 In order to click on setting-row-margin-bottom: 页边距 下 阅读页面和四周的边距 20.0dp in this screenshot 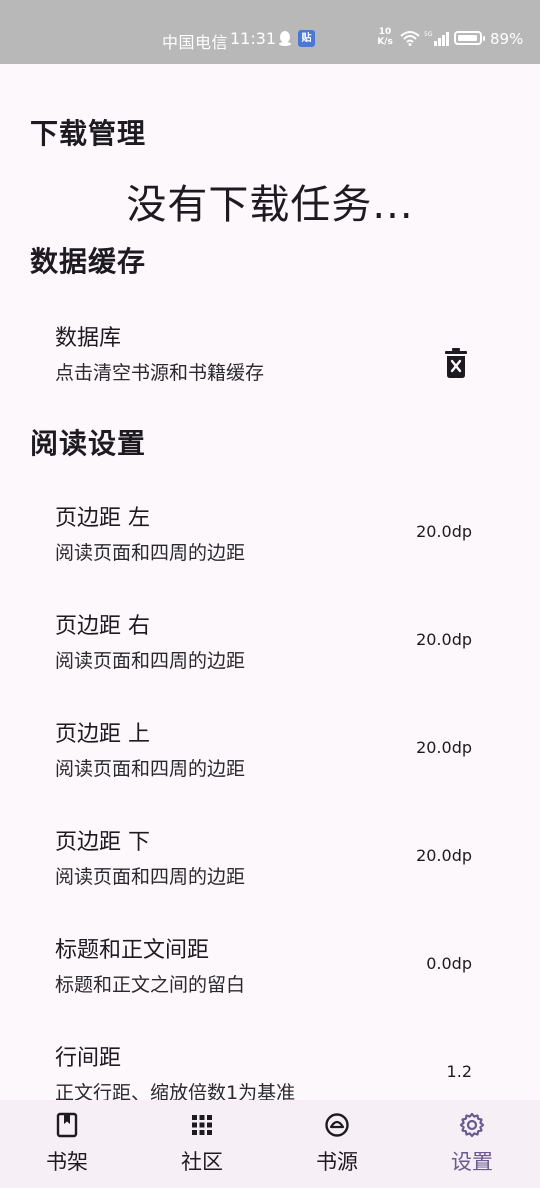, I will do `click(270, 874)`.